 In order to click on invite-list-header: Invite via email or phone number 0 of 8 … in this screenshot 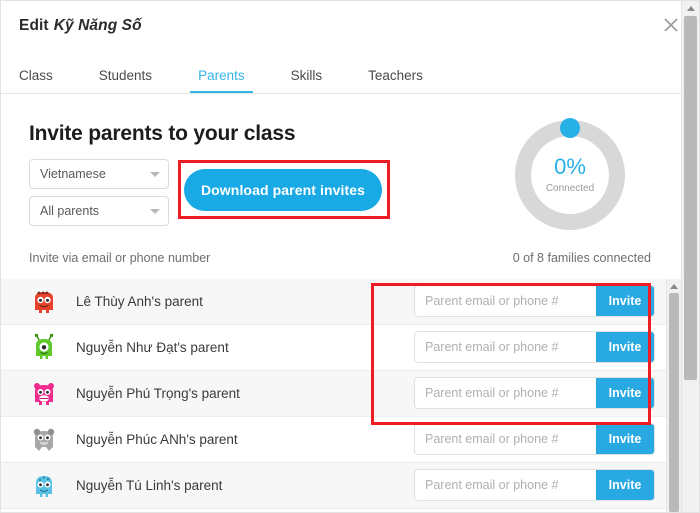, I will do `click(341, 265)`.